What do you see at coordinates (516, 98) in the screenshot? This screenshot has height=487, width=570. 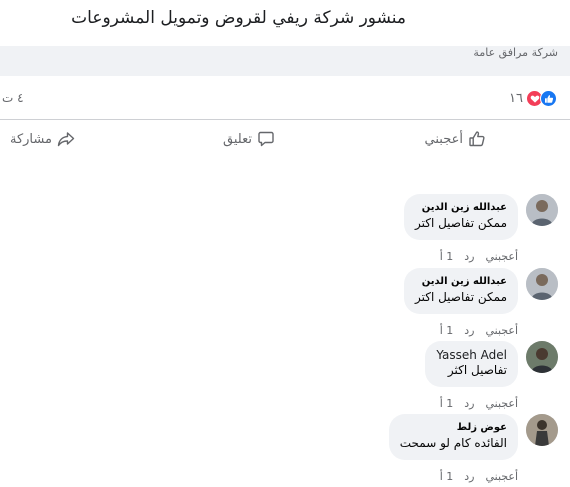 I see `reaction-count: ١٦` at bounding box center [516, 98].